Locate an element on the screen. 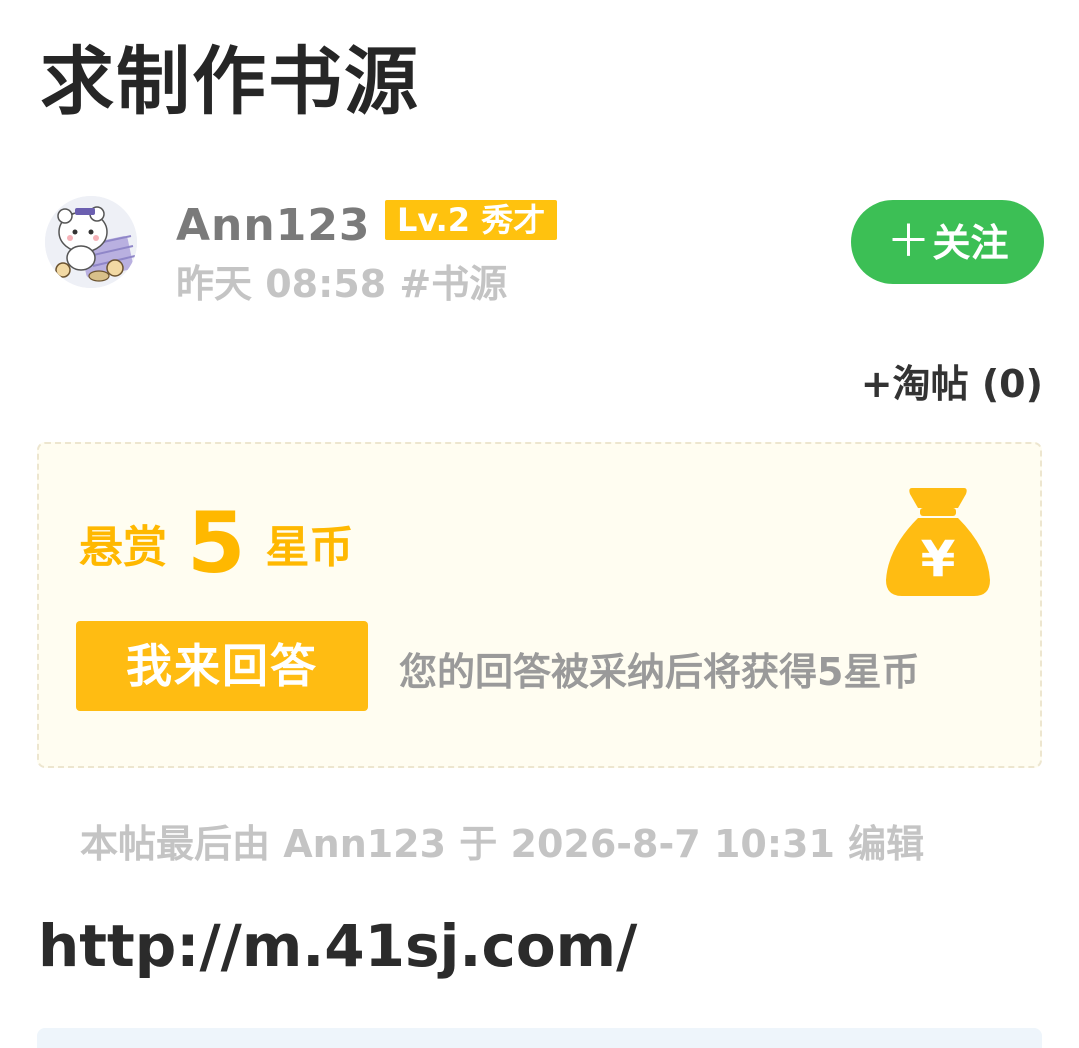  next-block-edge is located at coordinates (539, 1038).